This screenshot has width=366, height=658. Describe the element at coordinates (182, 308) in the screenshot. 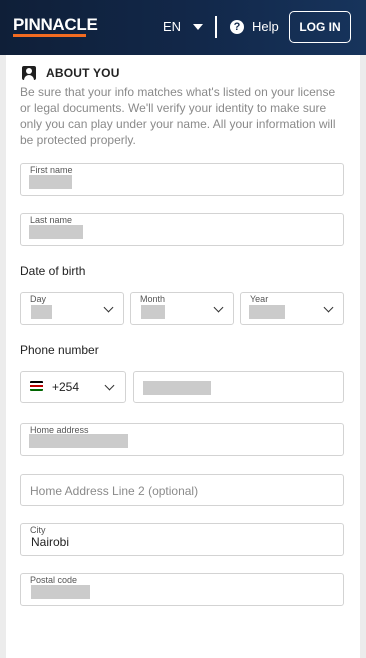

I see `month-select: Month` at that location.